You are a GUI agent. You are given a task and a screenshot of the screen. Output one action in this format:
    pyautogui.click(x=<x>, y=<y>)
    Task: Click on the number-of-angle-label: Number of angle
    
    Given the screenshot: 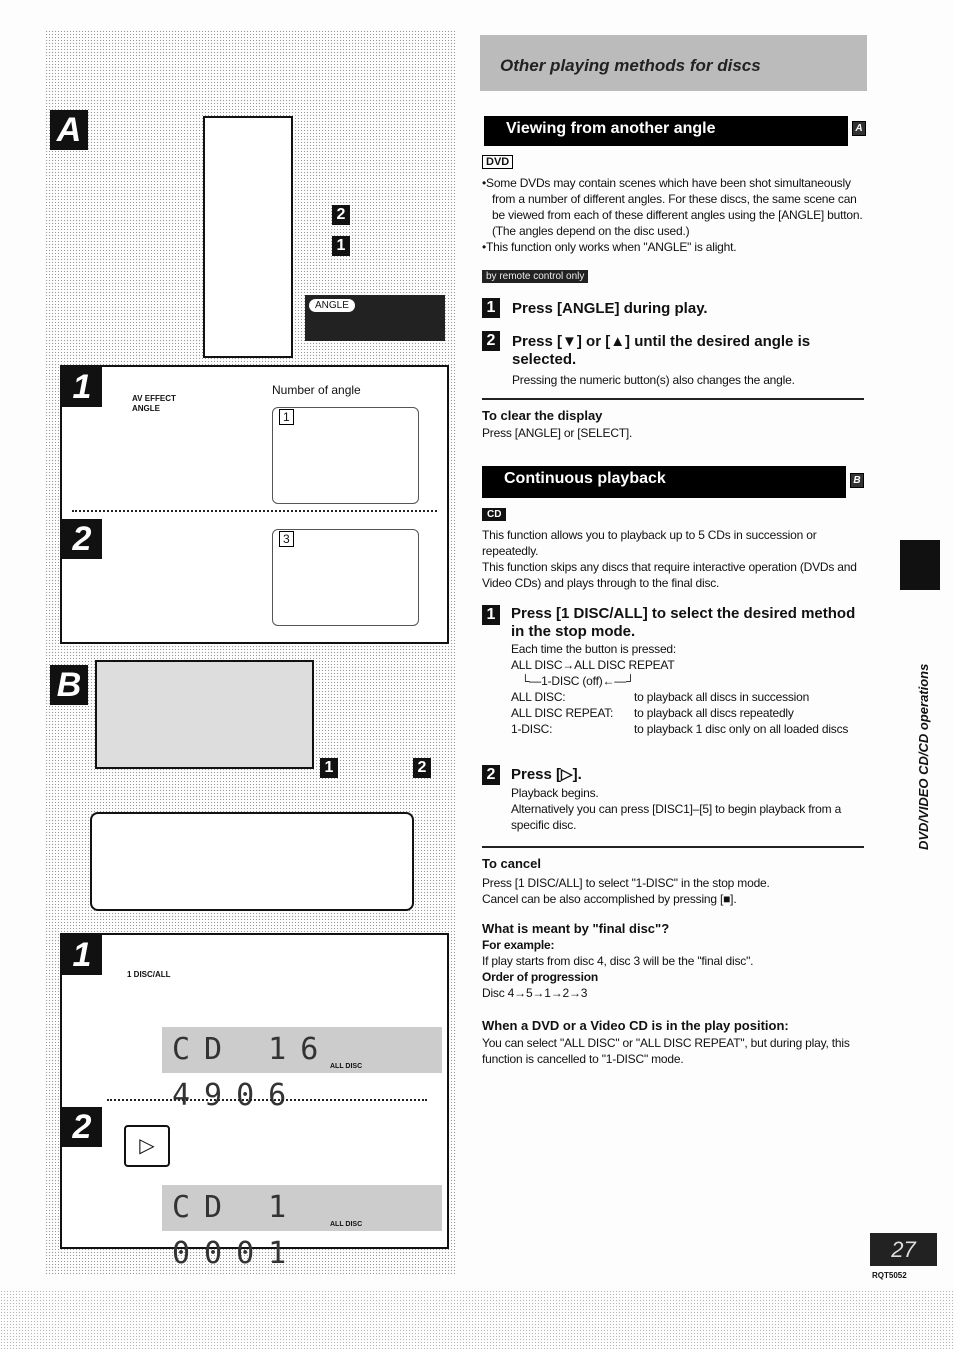 What is the action you would take?
    pyautogui.click(x=316, y=390)
    